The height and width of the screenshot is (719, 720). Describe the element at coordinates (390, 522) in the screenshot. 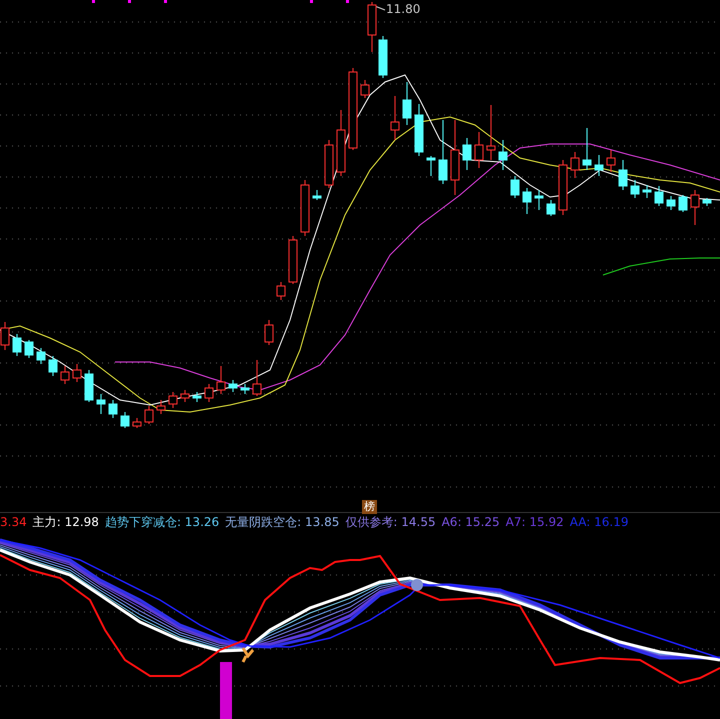

I see `indicator-value: 仅供参考: 14.55` at that location.